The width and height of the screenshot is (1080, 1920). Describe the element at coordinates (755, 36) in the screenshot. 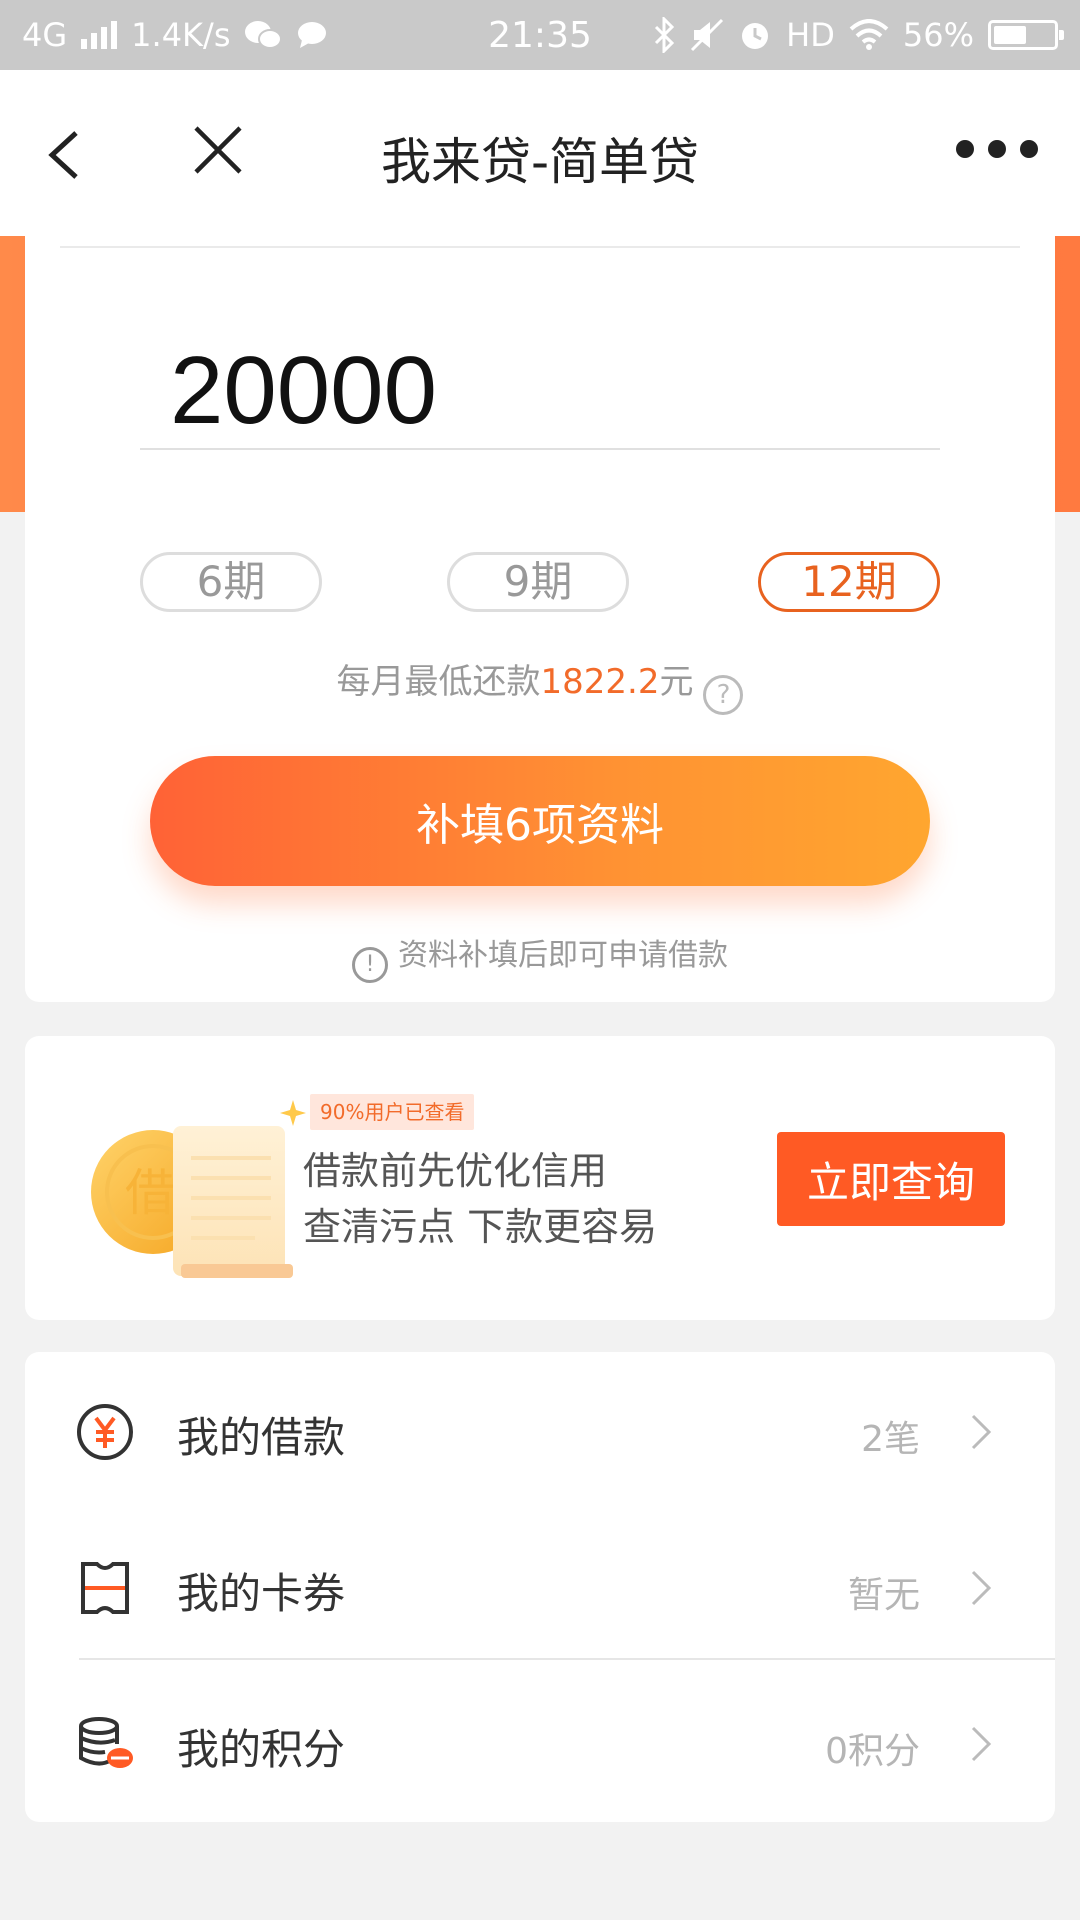

I see `alarm-icon` at that location.